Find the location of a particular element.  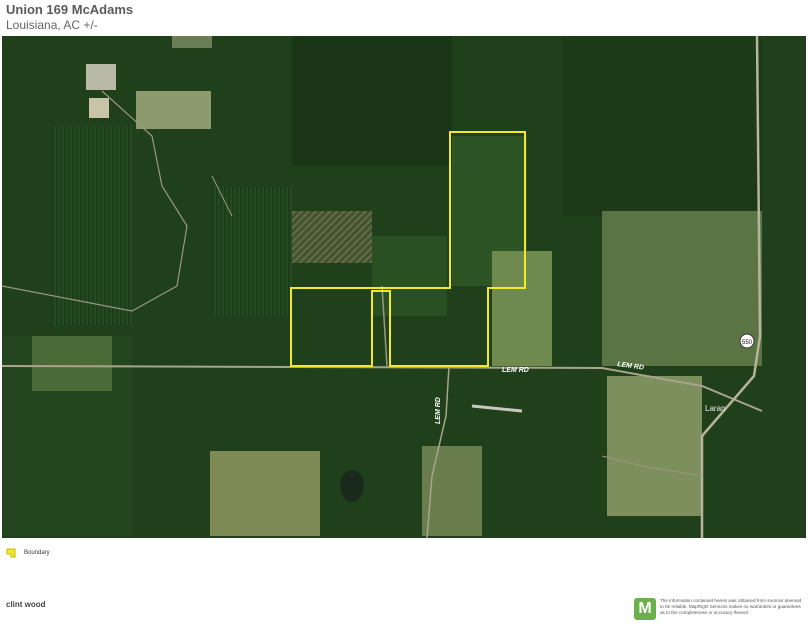

town-label: Laran is located at coordinates (715, 408).